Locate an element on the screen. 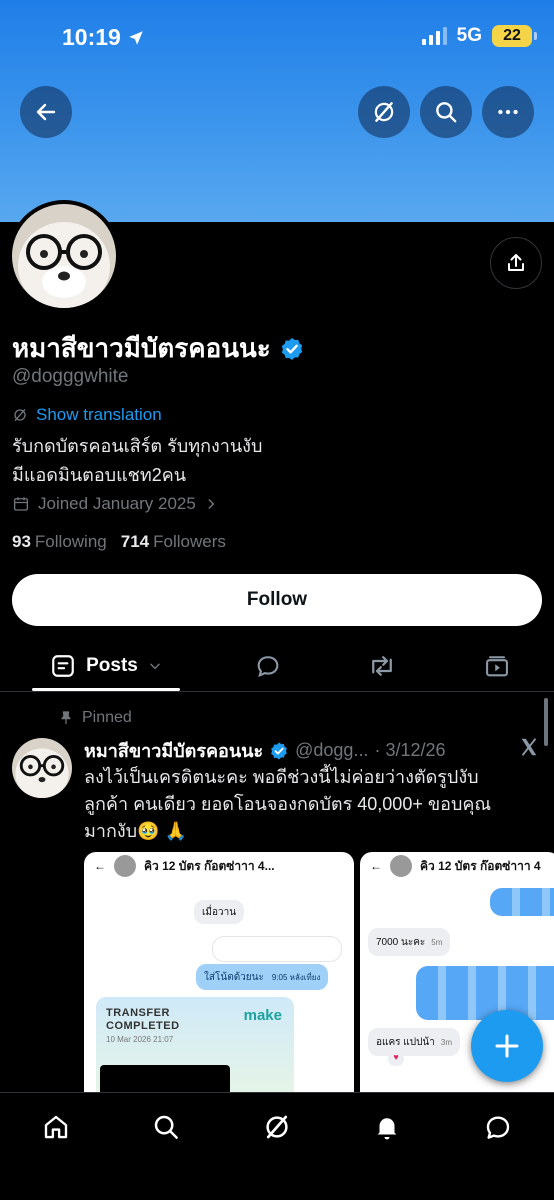 Image resolution: width=554 pixels, height=1200 pixels. profile-tabs: Posts is located at coordinates (277, 666).